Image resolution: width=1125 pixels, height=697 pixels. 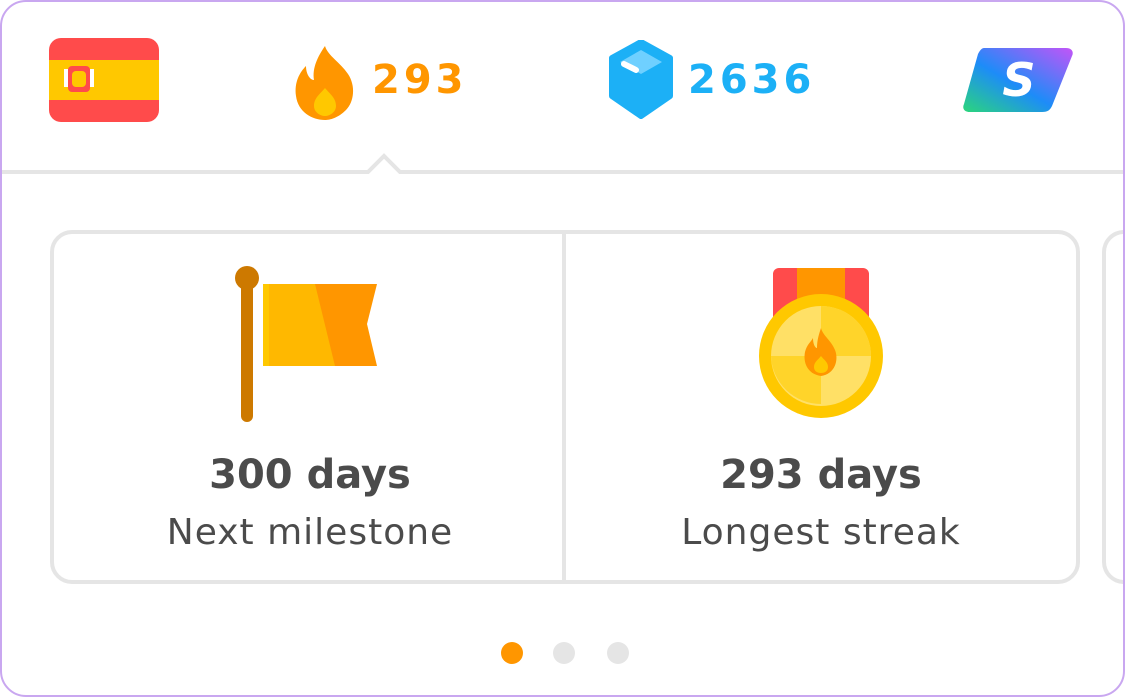 I want to click on spain-flag-icon, so click(x=104, y=80).